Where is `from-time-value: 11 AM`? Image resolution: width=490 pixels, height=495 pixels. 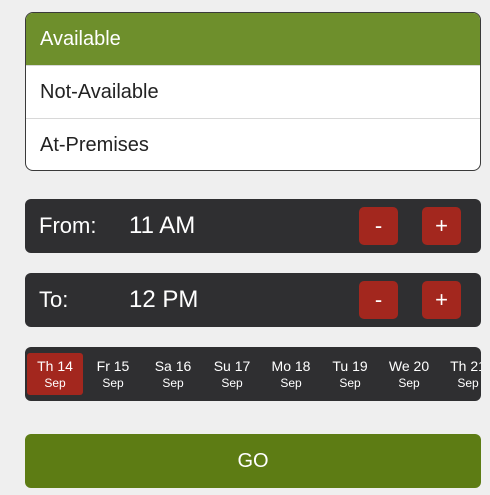 from-time-value: 11 AM is located at coordinates (162, 225).